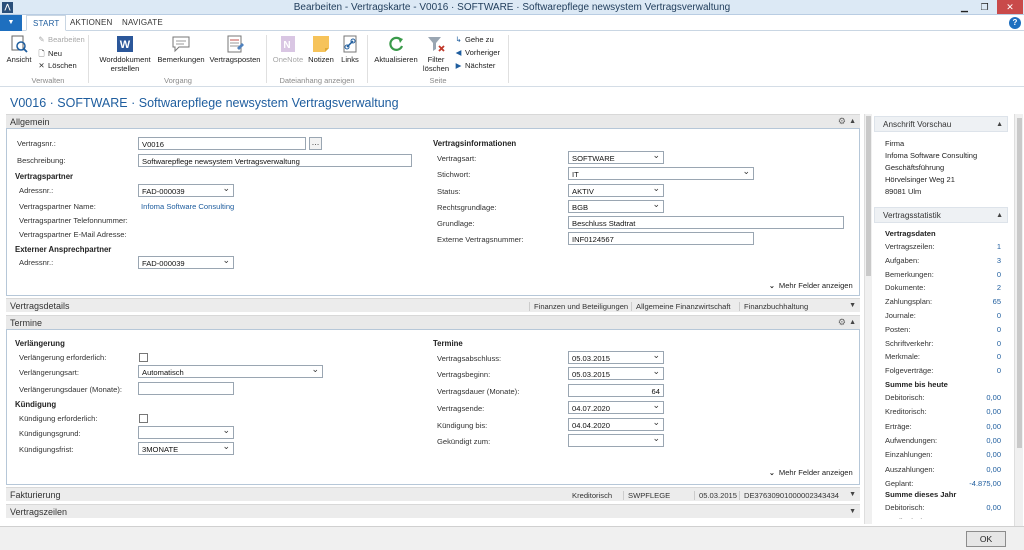  What do you see at coordinates (1015, 23) in the screenshot?
I see `help-icon: ?` at bounding box center [1015, 23].